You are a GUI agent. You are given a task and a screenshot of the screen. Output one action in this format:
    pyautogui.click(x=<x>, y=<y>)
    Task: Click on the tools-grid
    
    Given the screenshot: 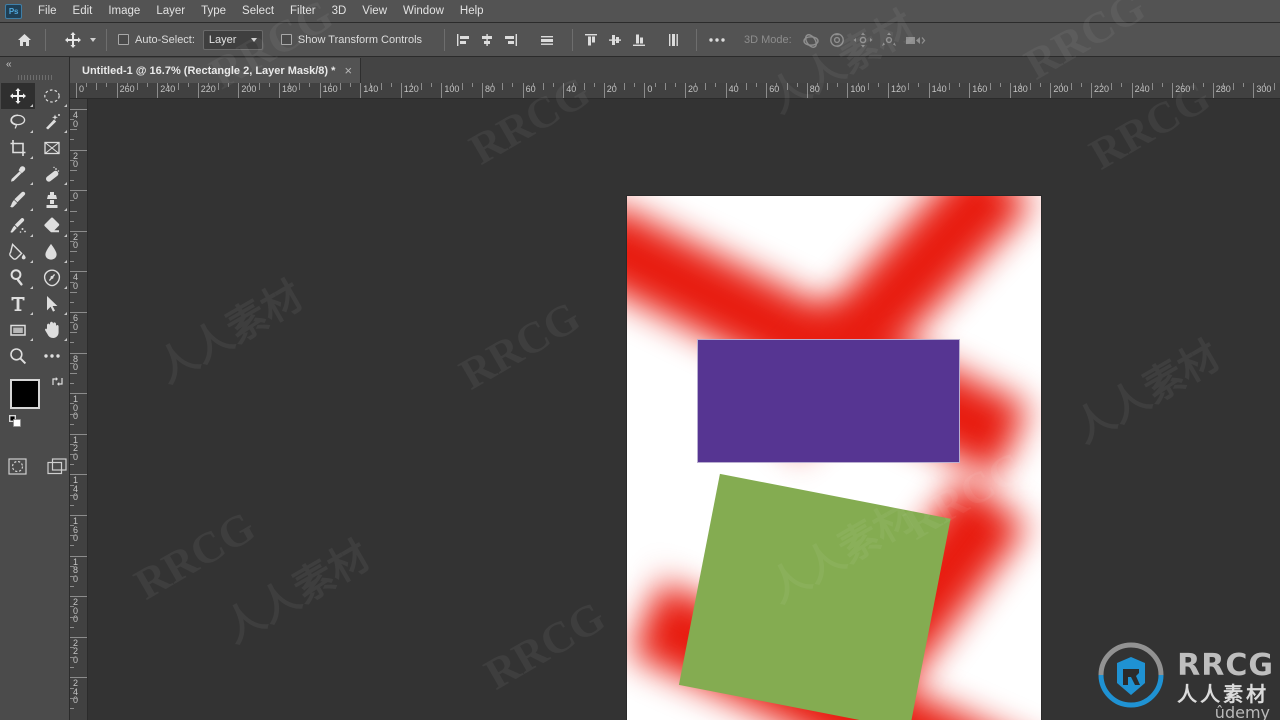 What is the action you would take?
    pyautogui.click(x=34, y=226)
    